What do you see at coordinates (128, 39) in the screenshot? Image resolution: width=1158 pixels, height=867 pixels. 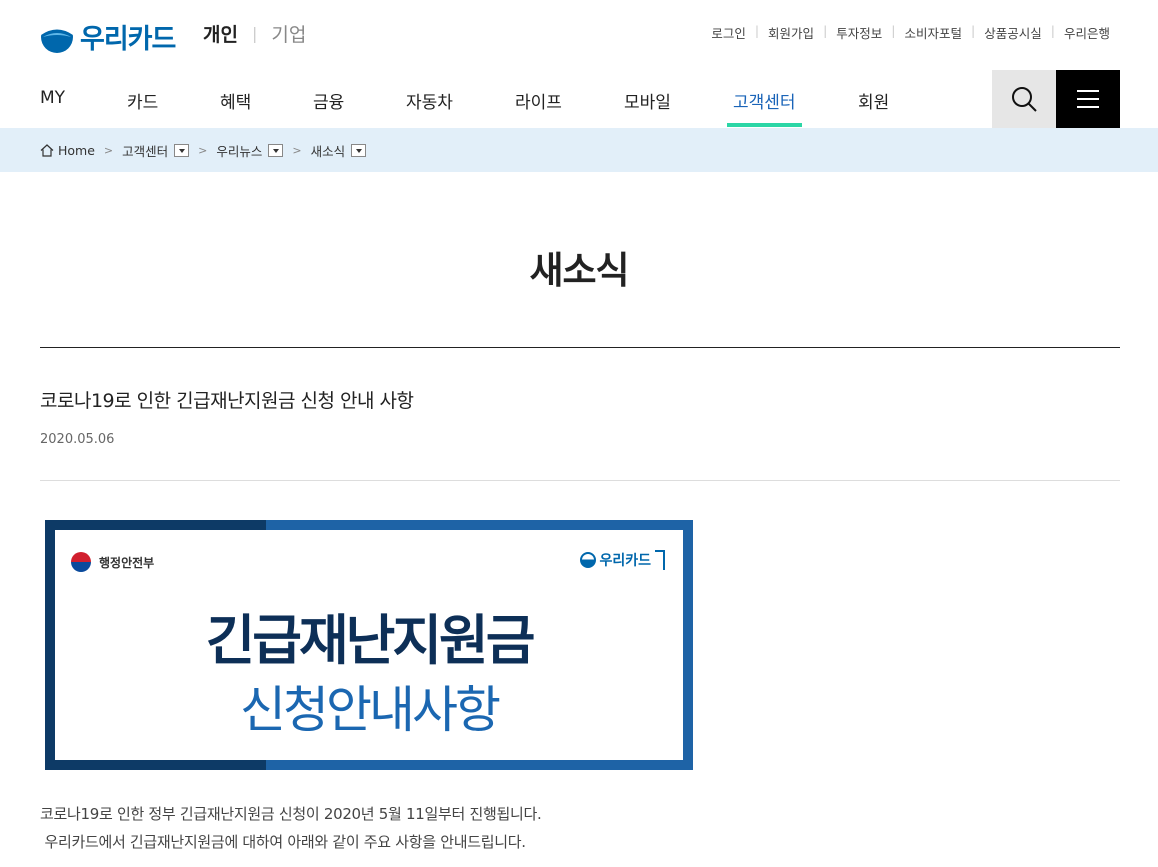 I see `logo-text: 우리카드` at bounding box center [128, 39].